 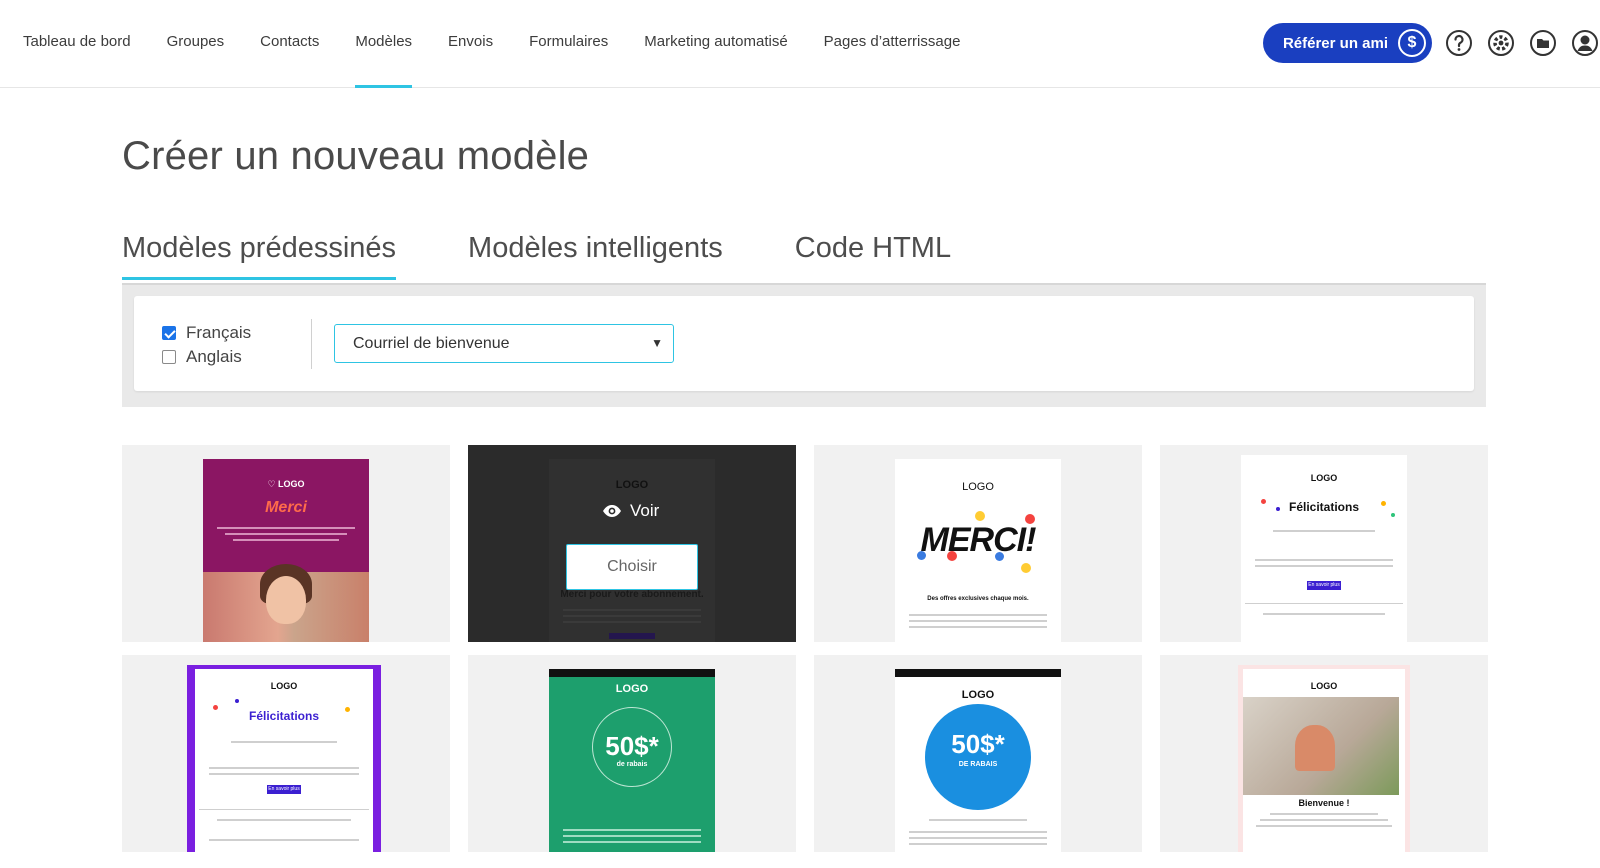 I want to click on preview-link: Voir, so click(x=630, y=511).